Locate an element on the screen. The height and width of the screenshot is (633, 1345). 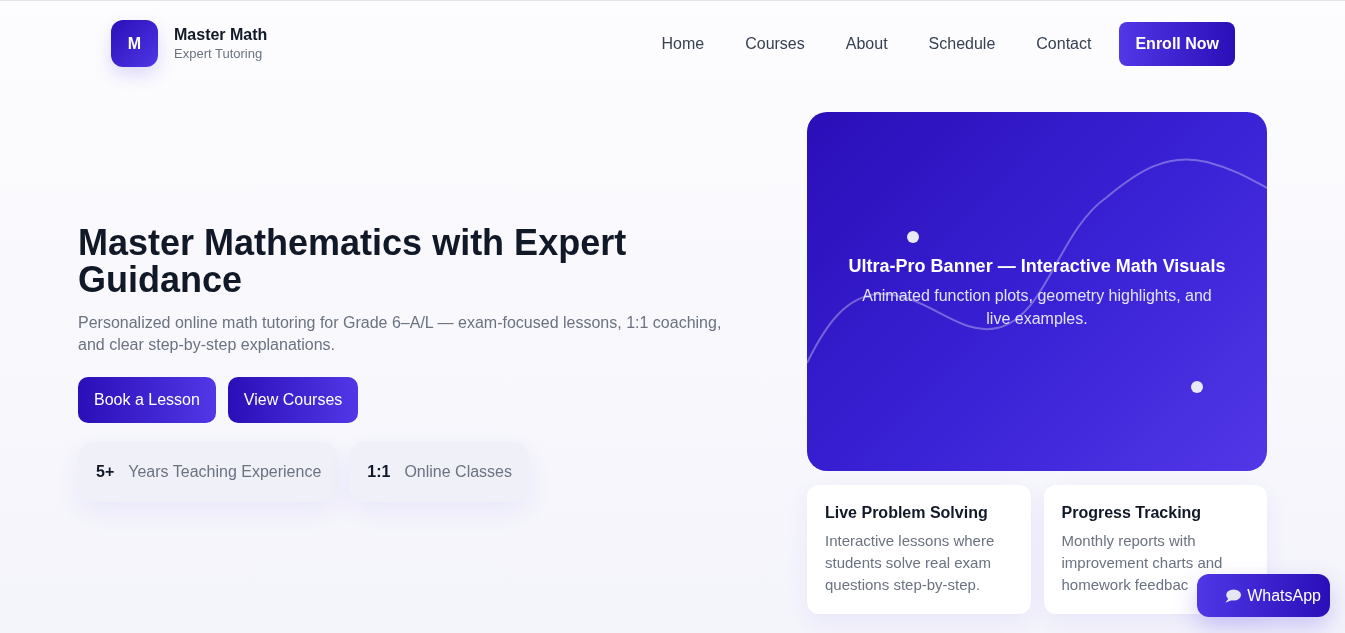
banner-subtitle: Animated function plots, geometry highlights, and live examples. is located at coordinates (1037, 307).